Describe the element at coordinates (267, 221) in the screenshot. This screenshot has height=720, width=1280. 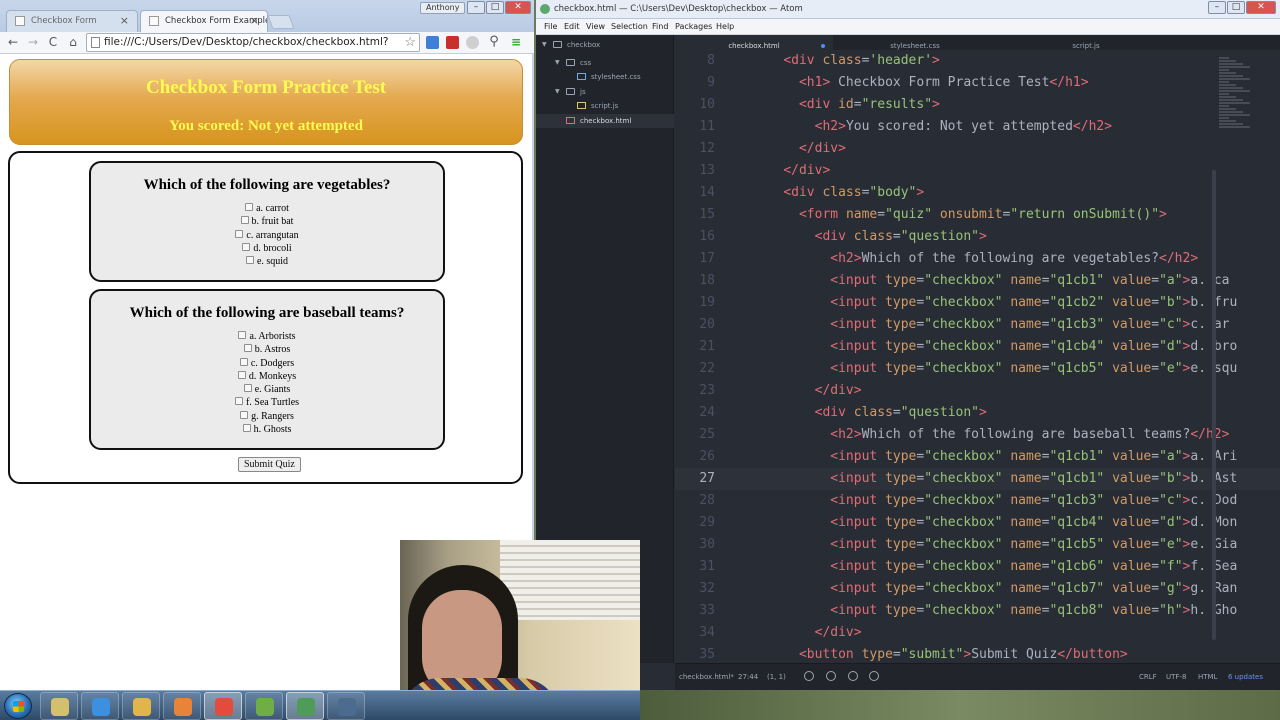
I see `option-fruit-bat: b. fruit bat` at that location.